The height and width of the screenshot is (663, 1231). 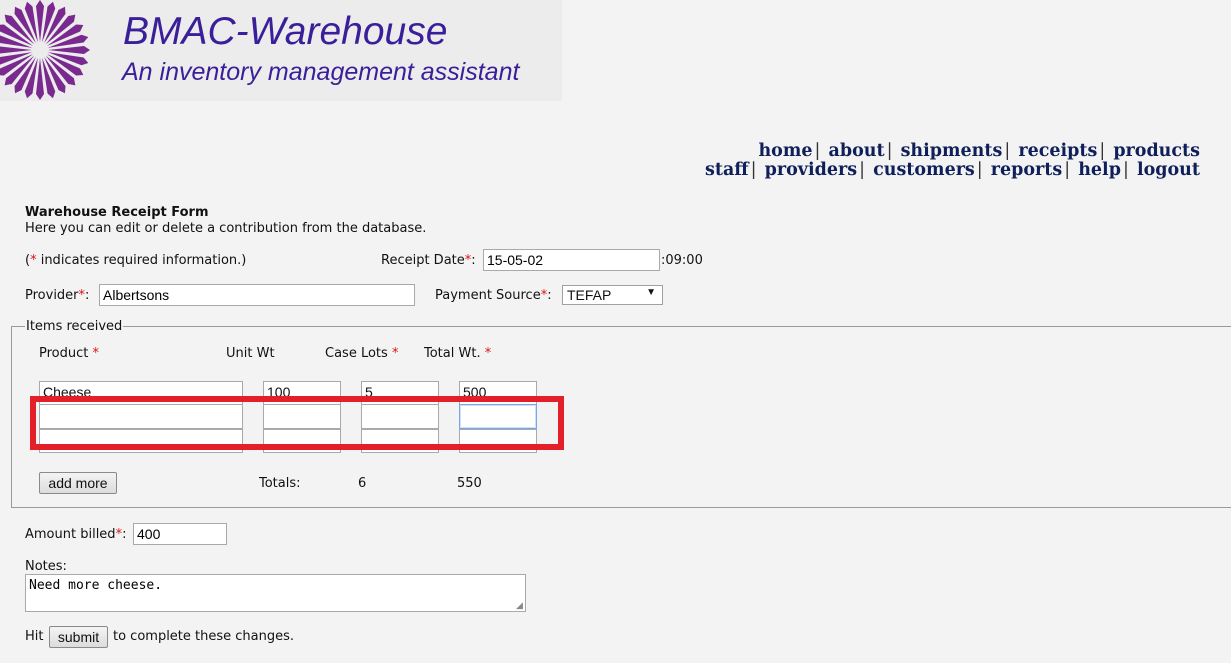 I want to click on app-title: BMAC-Warehouse, so click(x=285, y=31).